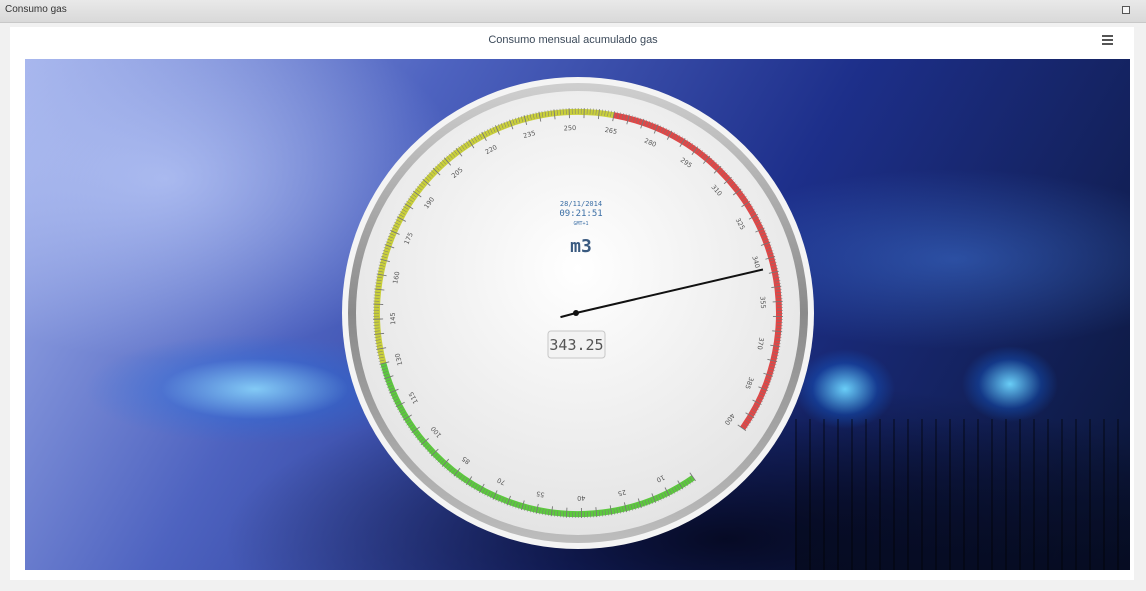 This screenshot has width=1146, height=591. I want to click on gauge-value-readout: 343.25, so click(576, 345).